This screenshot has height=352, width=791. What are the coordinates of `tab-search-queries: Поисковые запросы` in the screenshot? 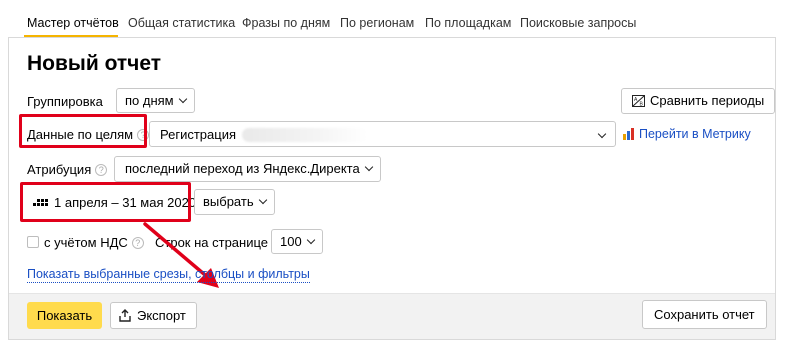 It's located at (578, 23).